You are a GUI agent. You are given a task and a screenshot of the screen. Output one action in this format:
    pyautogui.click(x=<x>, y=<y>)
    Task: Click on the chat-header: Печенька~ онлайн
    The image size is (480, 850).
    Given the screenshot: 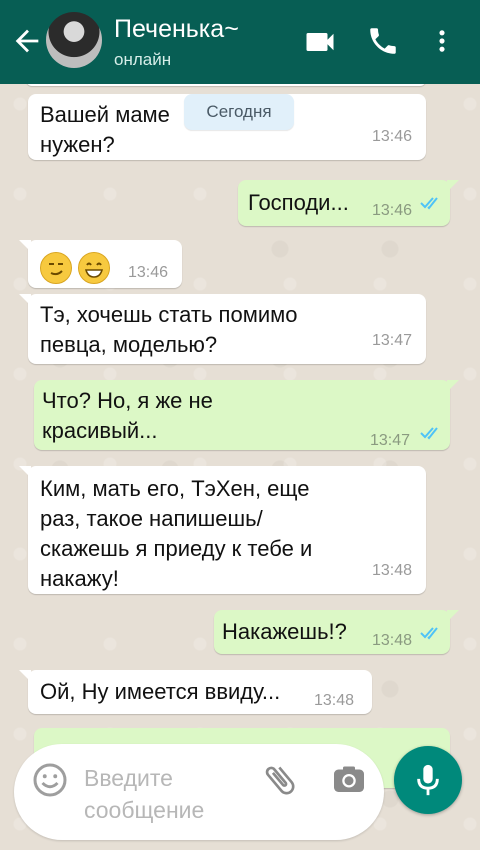 What is the action you would take?
    pyautogui.click(x=240, y=42)
    